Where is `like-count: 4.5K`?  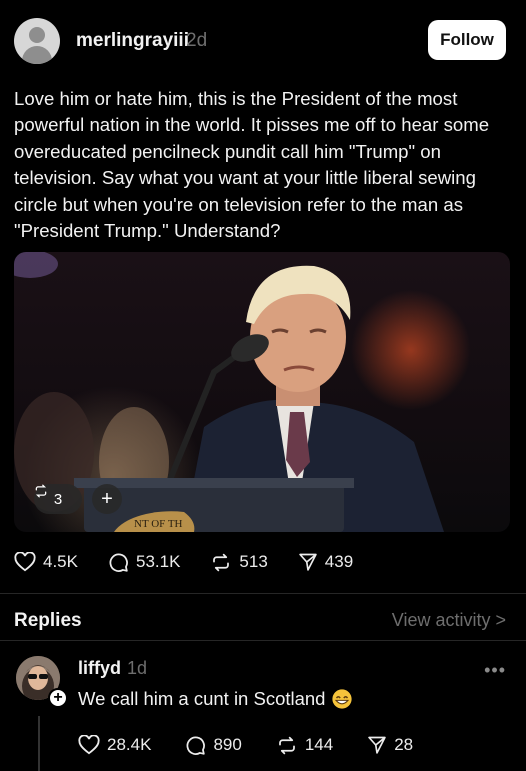 like-count: 4.5K is located at coordinates (60, 561).